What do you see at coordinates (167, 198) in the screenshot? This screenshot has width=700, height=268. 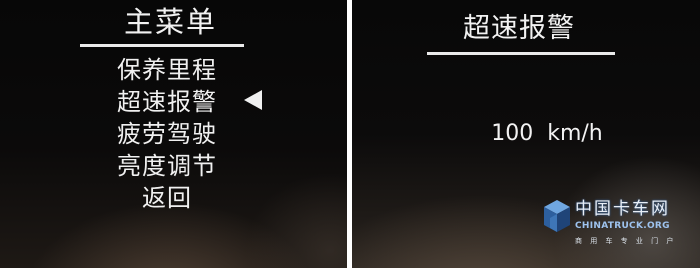 I see `menu-item-back: 返回` at bounding box center [167, 198].